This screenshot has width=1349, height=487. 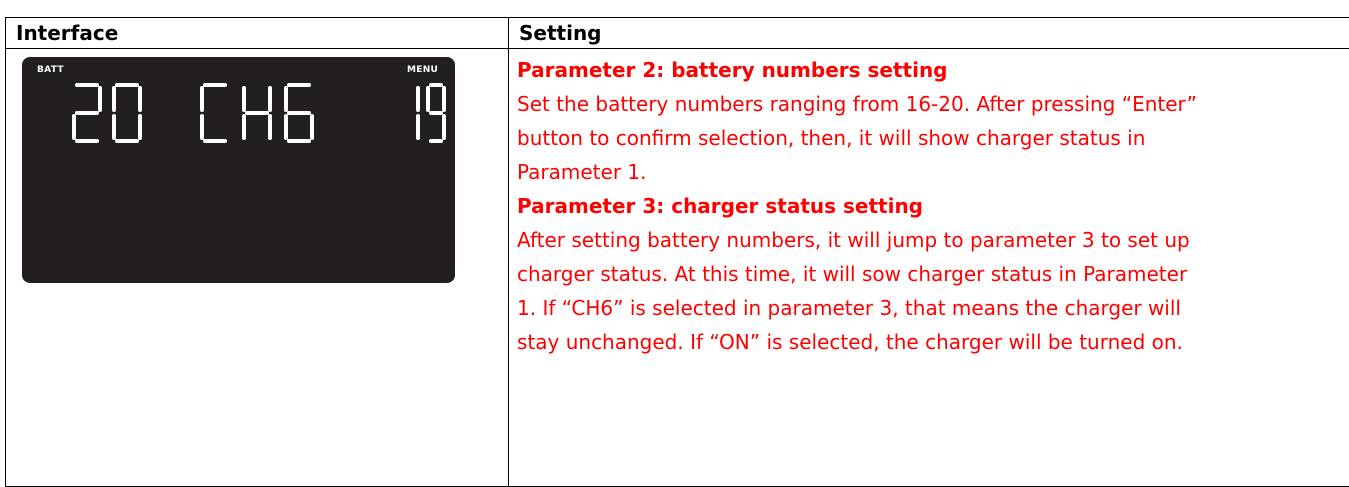 I want to click on table-header-row: Interface Setting, so click(x=677, y=33).